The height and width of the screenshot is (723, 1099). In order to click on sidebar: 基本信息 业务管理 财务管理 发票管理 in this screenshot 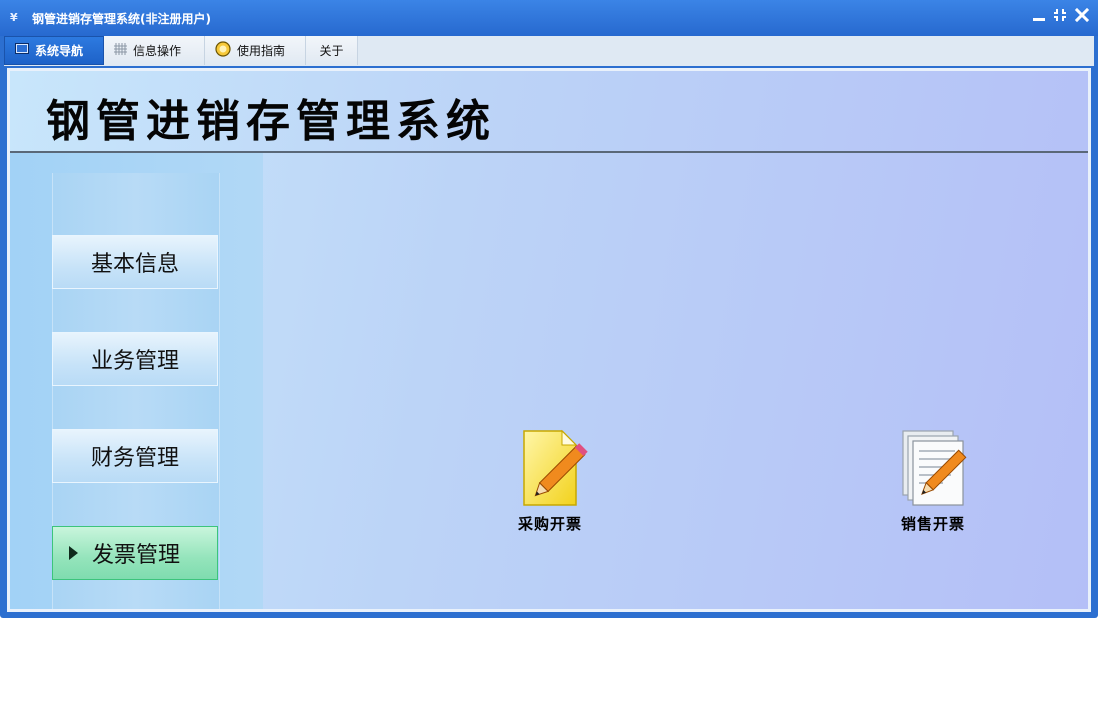, I will do `click(136, 381)`.